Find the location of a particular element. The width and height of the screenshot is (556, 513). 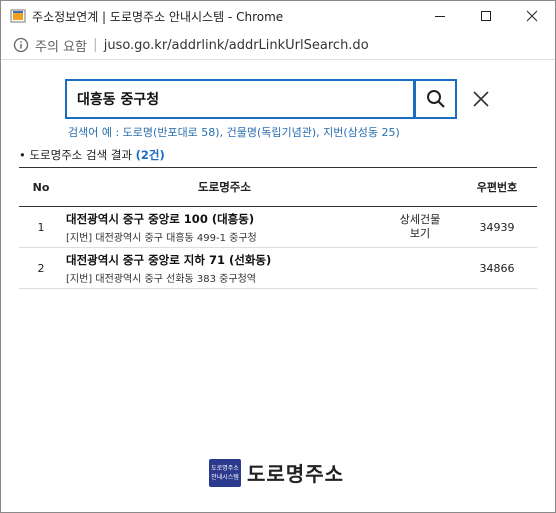

close-icon is located at coordinates (481, 99).